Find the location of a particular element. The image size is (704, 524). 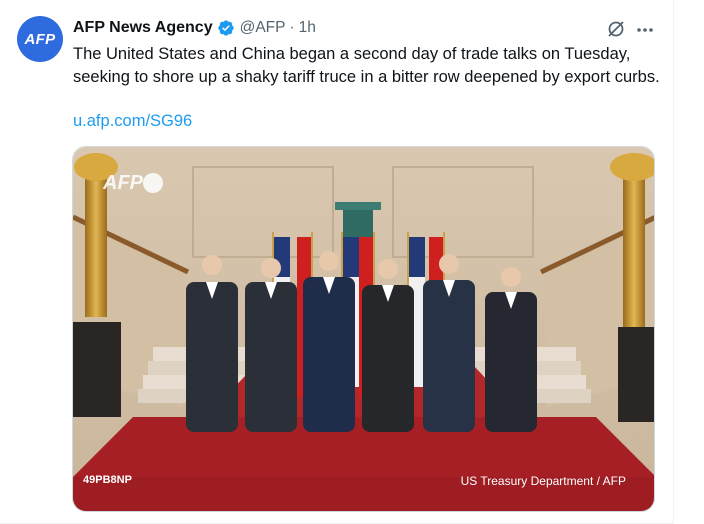

avatar-text: AFP is located at coordinates (40, 39).